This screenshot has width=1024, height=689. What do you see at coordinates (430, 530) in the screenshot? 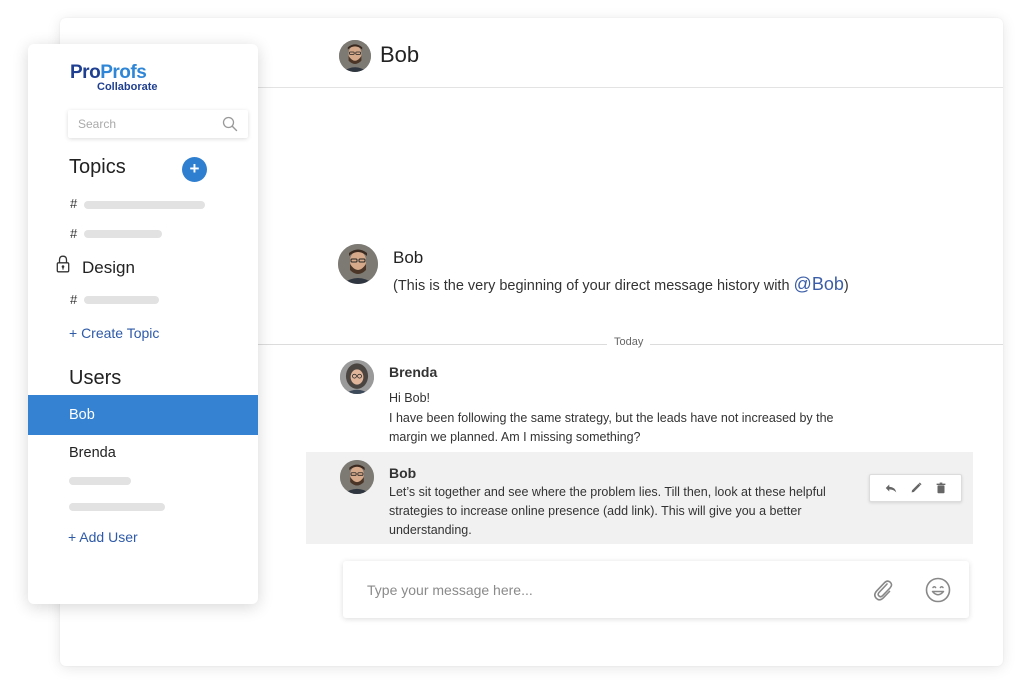
I see `message-line: understanding.` at bounding box center [430, 530].